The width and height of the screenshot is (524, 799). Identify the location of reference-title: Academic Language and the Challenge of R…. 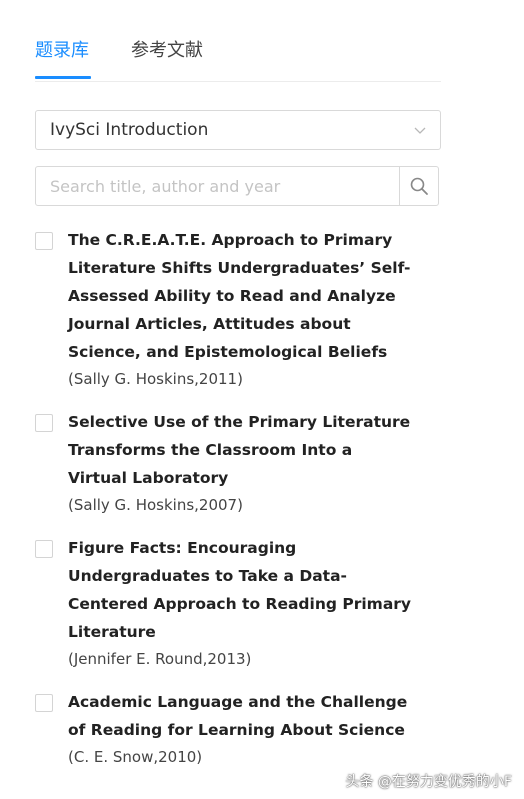
(240, 716).